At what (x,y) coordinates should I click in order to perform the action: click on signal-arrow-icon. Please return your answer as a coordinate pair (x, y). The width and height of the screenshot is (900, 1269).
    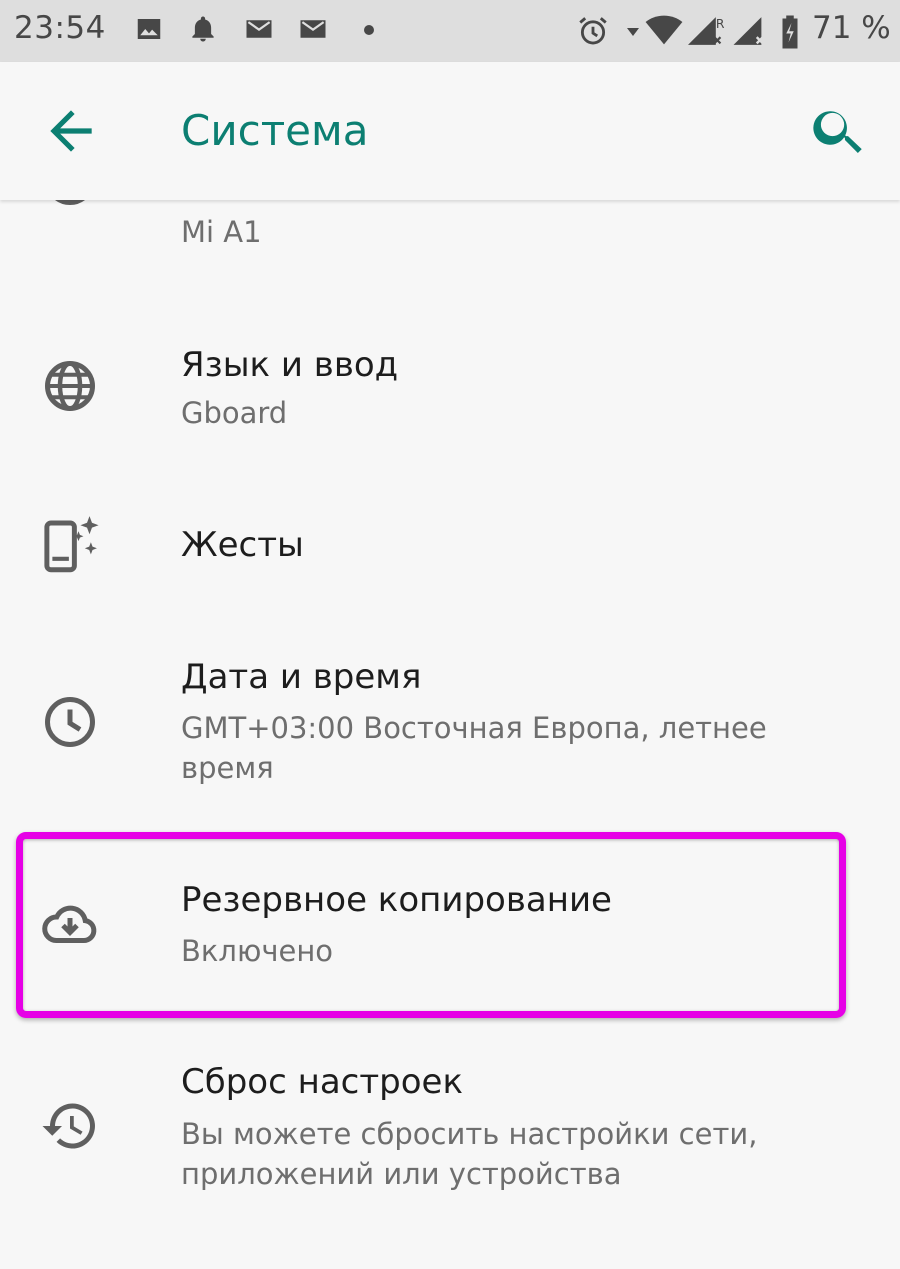
    Looking at the image, I should click on (633, 32).